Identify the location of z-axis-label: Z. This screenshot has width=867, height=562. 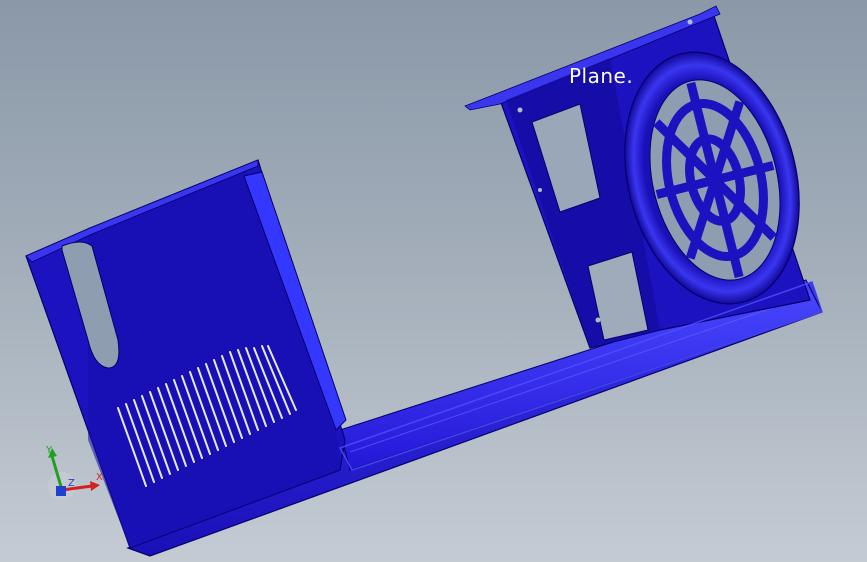
(71, 483).